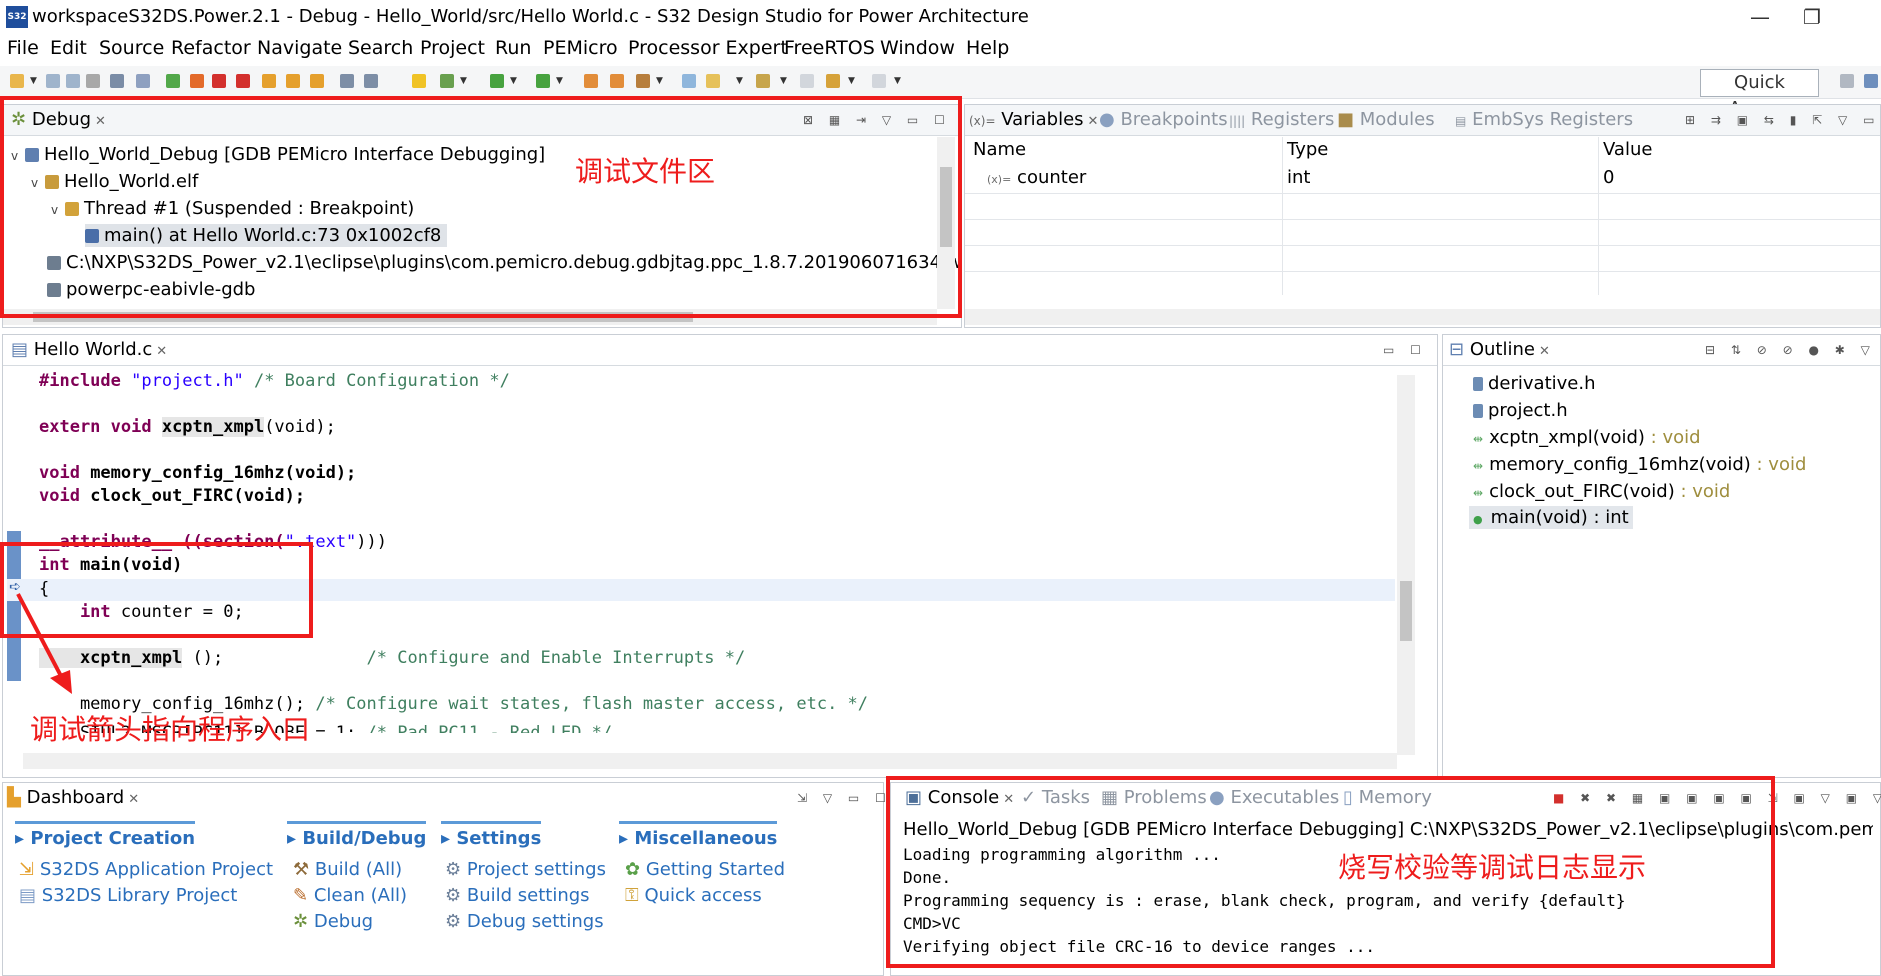 The height and width of the screenshot is (976, 1881). What do you see at coordinates (591, 81) in the screenshot?
I see `open-type-icon` at bounding box center [591, 81].